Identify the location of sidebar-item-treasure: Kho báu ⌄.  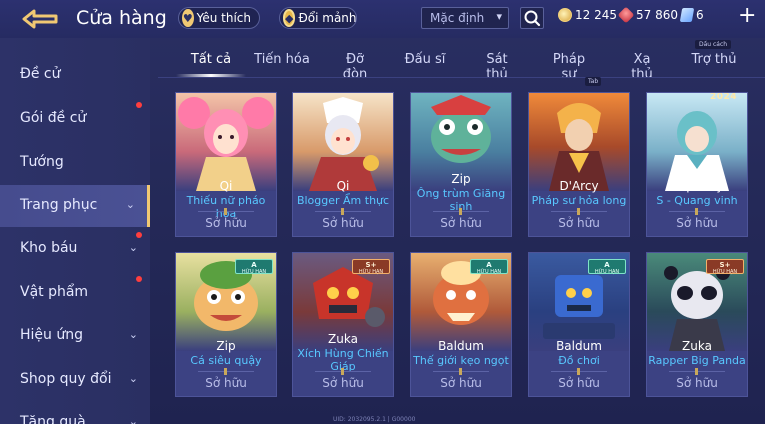
(75, 249).